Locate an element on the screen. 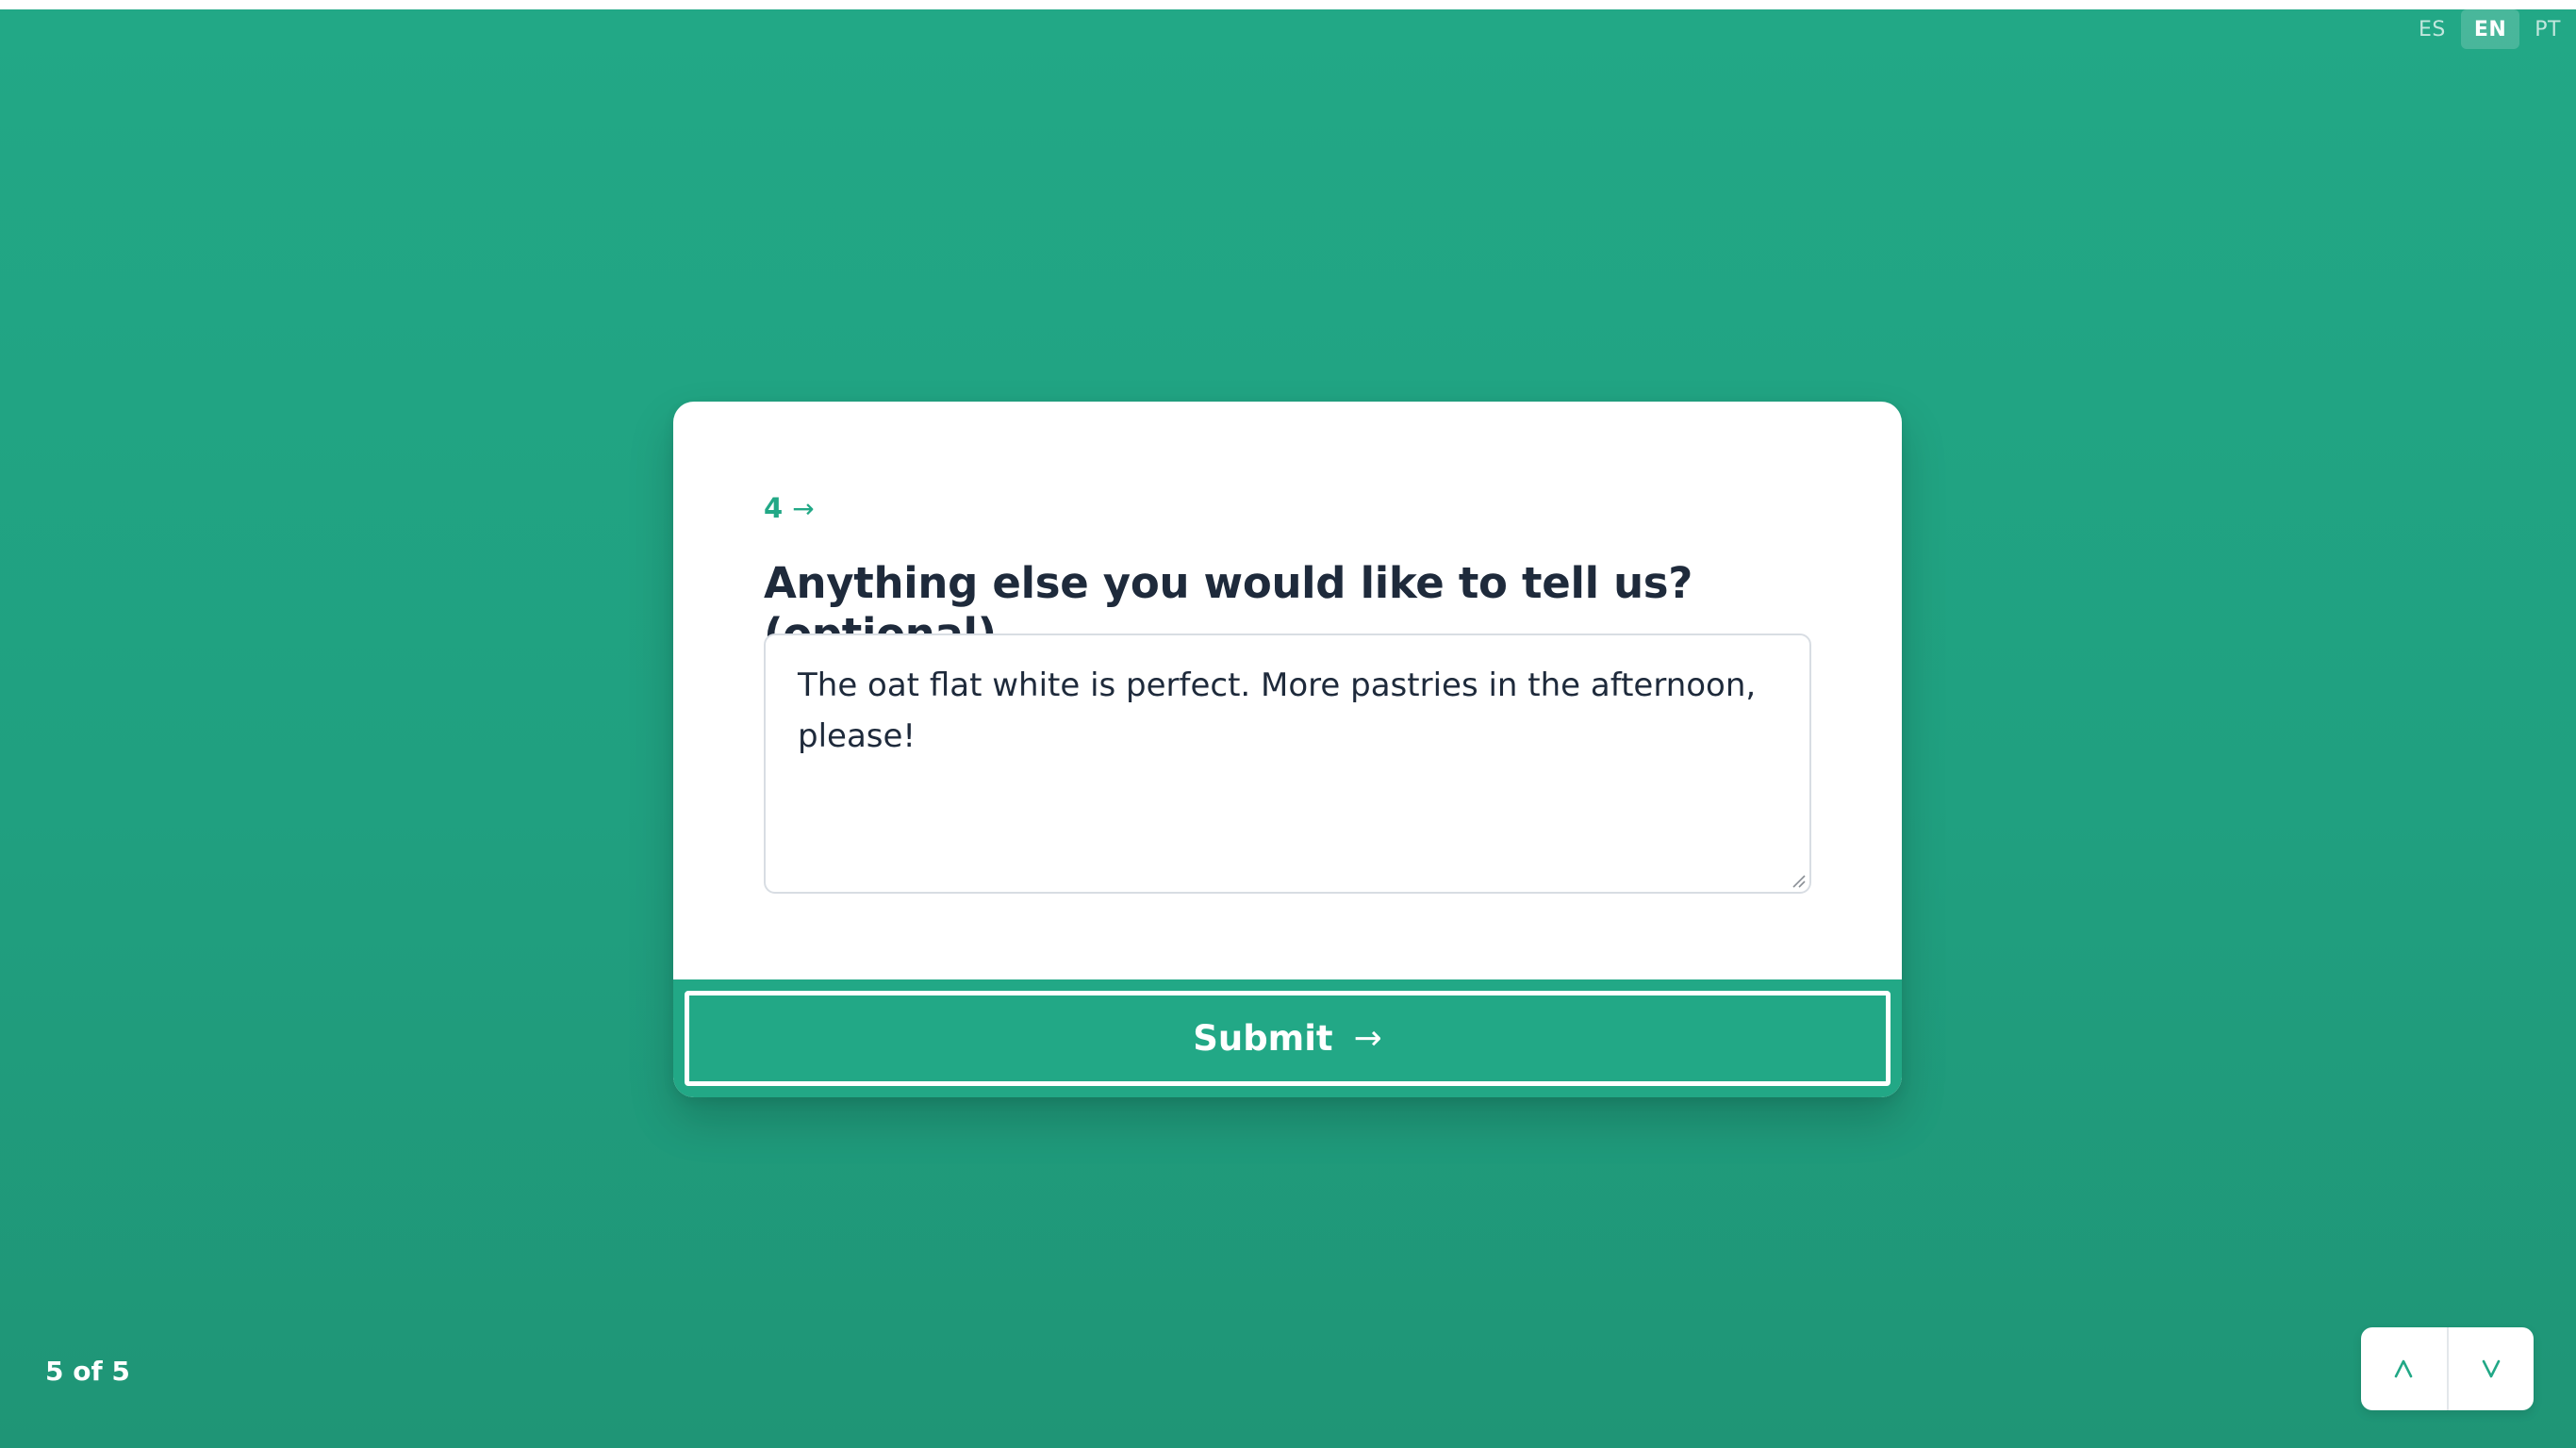  submit-button: Submit → is located at coordinates (1288, 1038).